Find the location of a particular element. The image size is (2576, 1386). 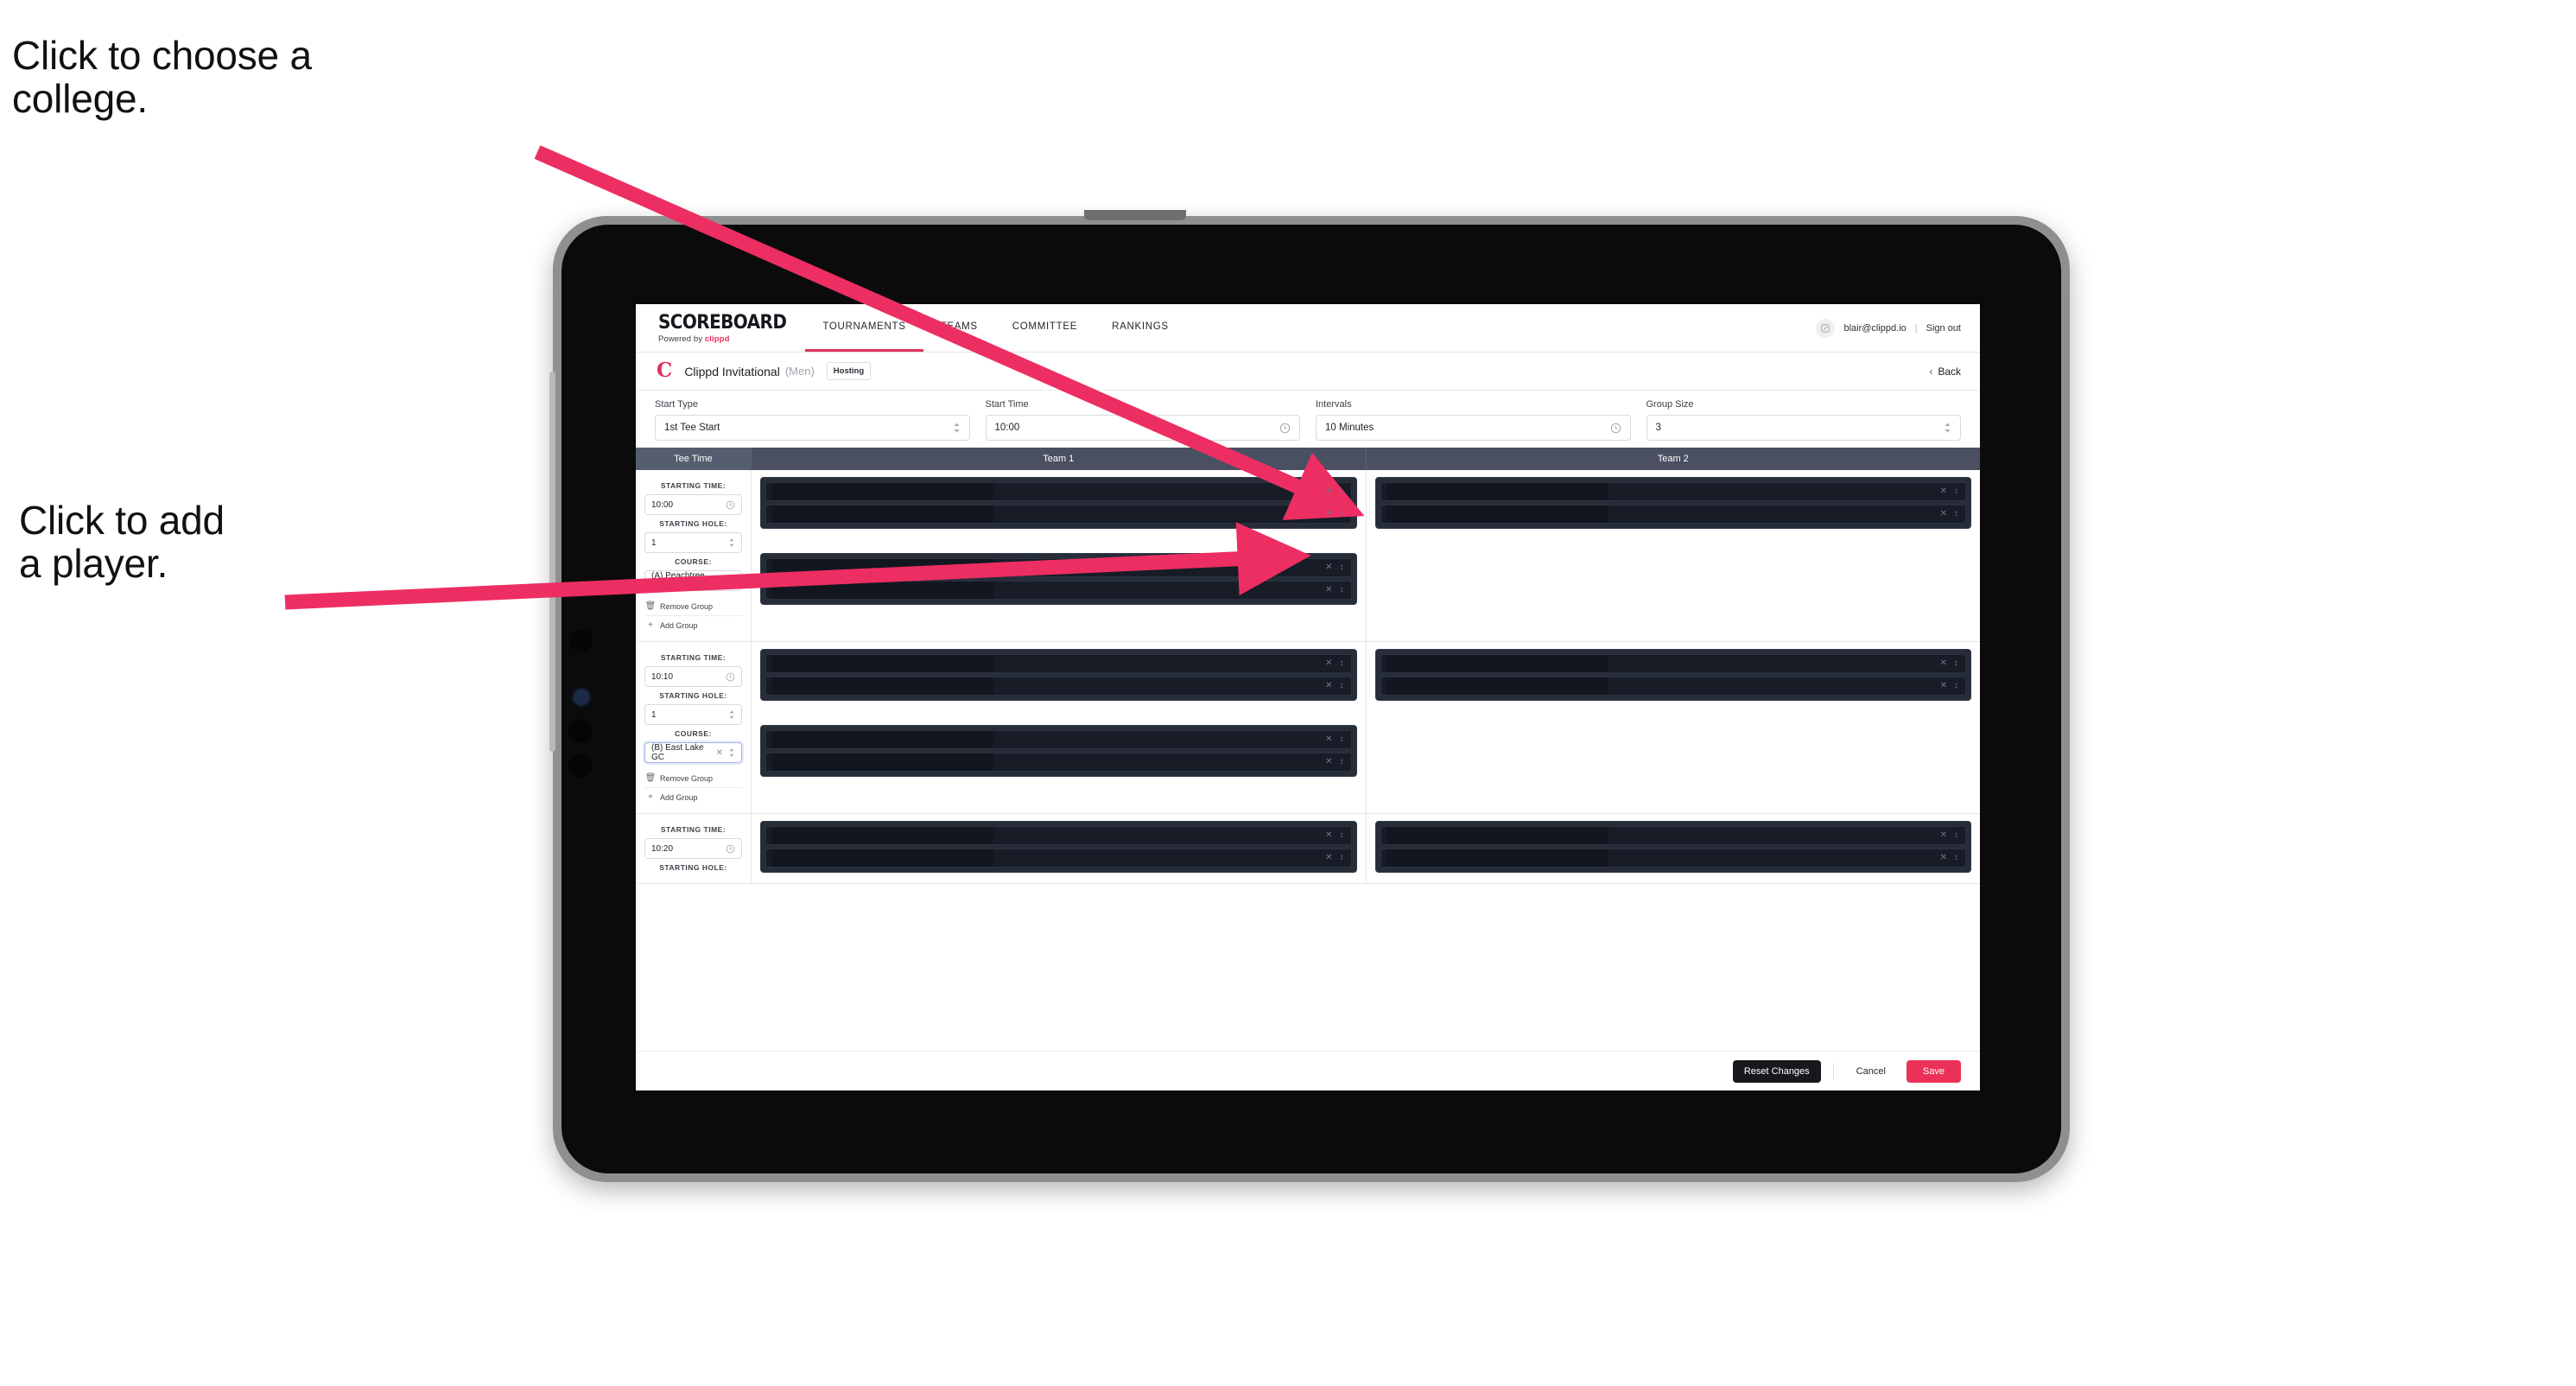

intervals-label: Intervals is located at coordinates (1334, 404).